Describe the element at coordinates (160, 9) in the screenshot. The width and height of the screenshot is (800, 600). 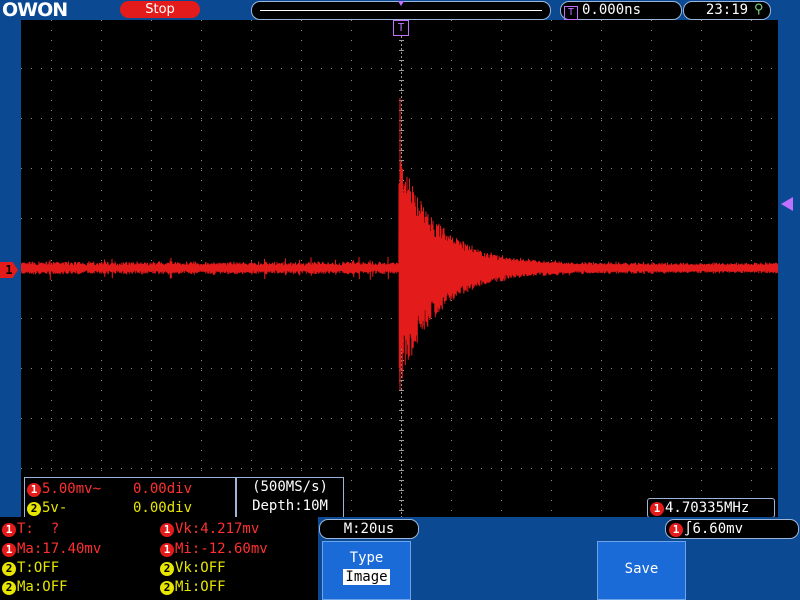
I see `run-stop-indicator: Stop` at that location.